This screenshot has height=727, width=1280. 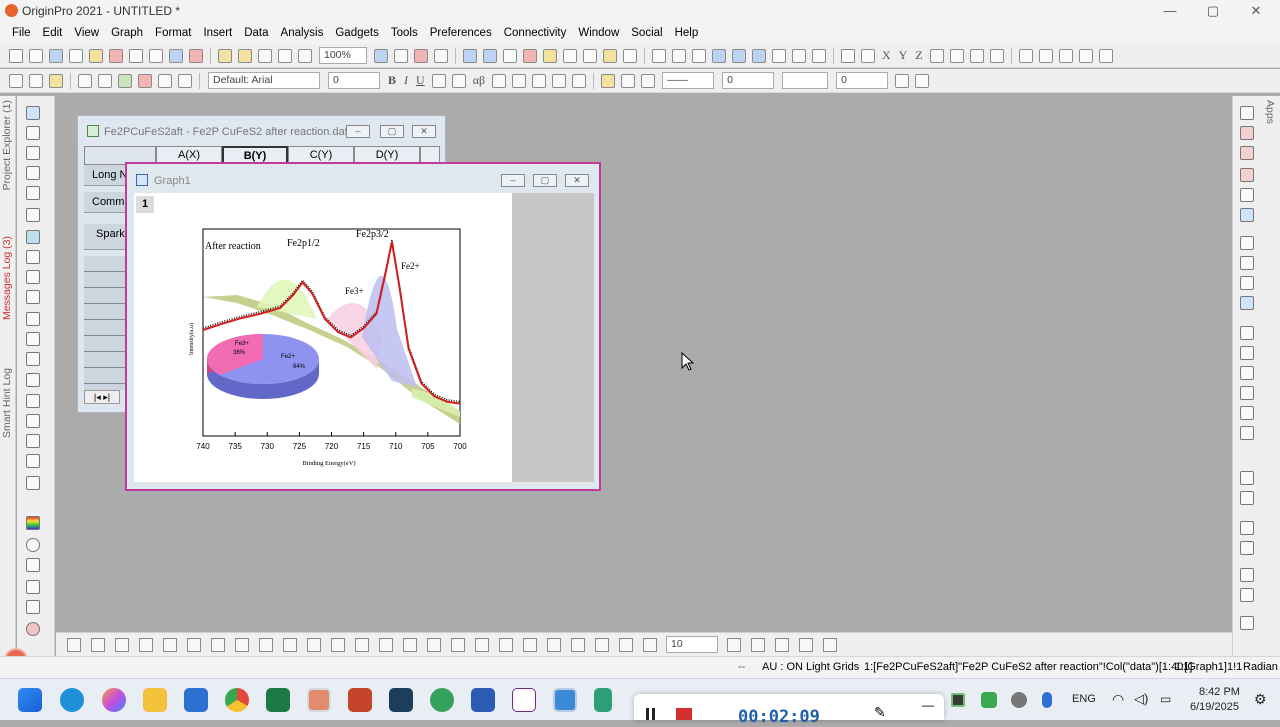 What do you see at coordinates (21, 33) in the screenshot?
I see `menu-file: File` at bounding box center [21, 33].